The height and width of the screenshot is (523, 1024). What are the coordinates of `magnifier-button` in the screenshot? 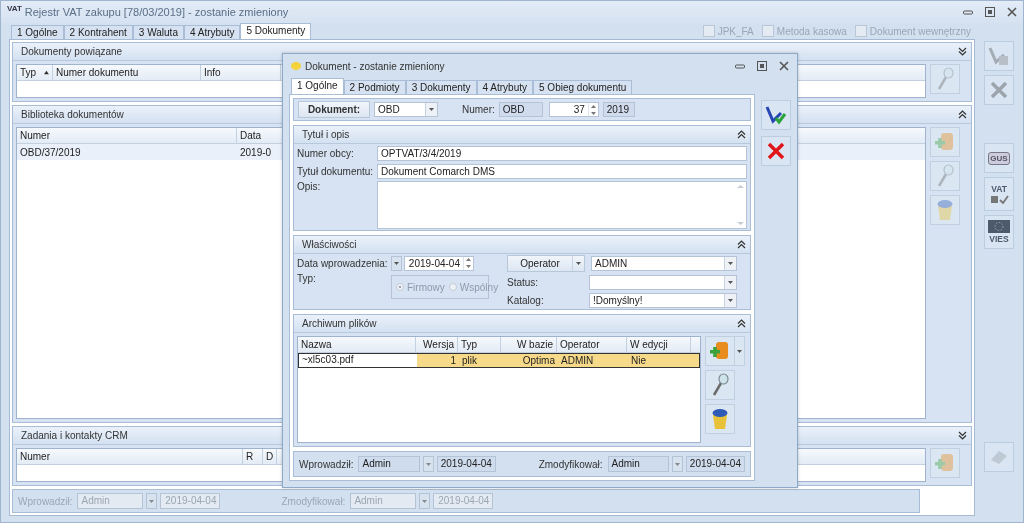 It's located at (720, 385).